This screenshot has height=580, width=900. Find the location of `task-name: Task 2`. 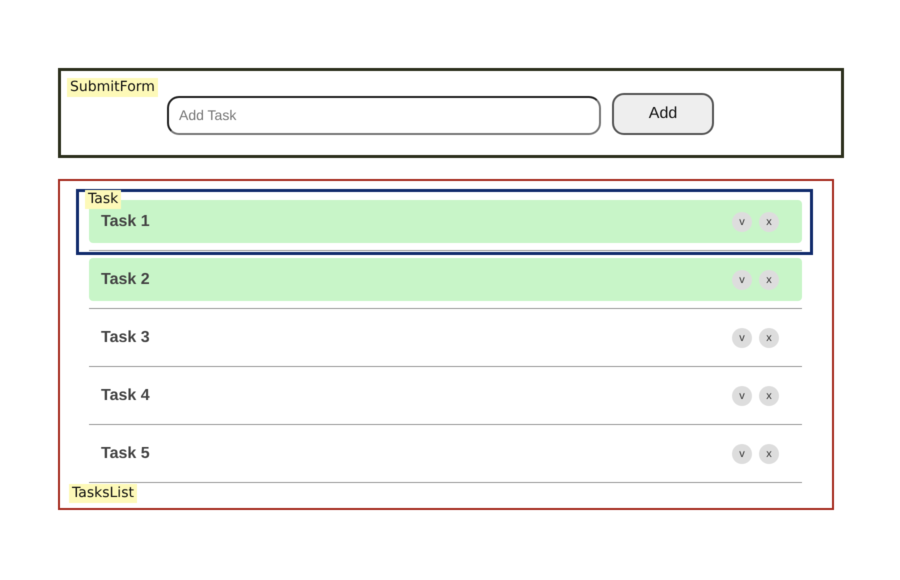

task-name: Task 2 is located at coordinates (125, 279).